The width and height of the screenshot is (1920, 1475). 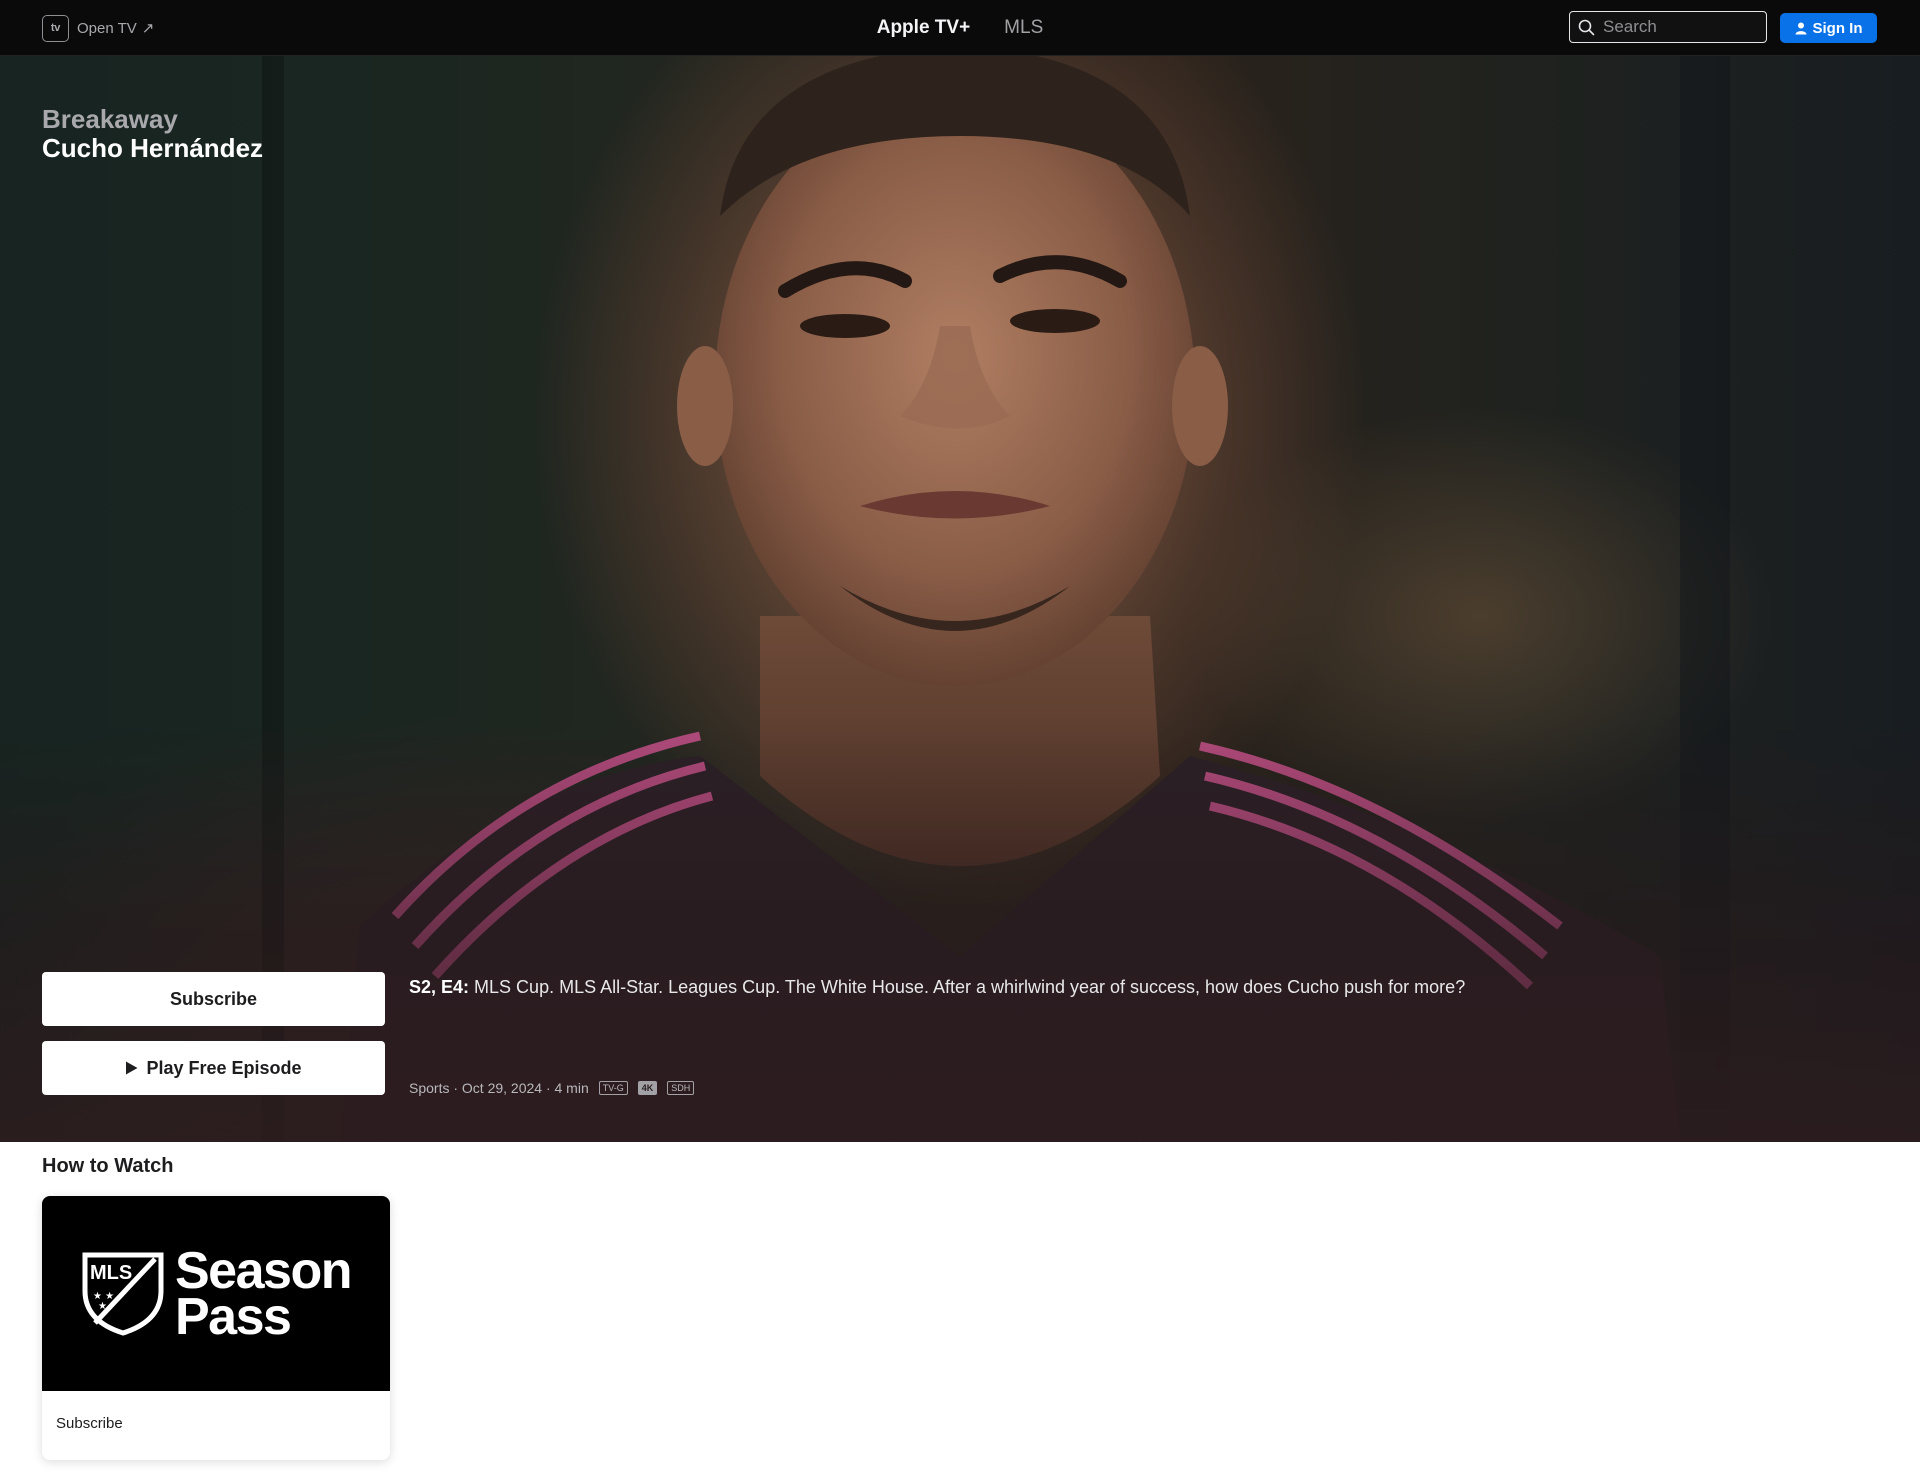 I want to click on how-to-watch-heading: How to Watch, so click(x=108, y=1166).